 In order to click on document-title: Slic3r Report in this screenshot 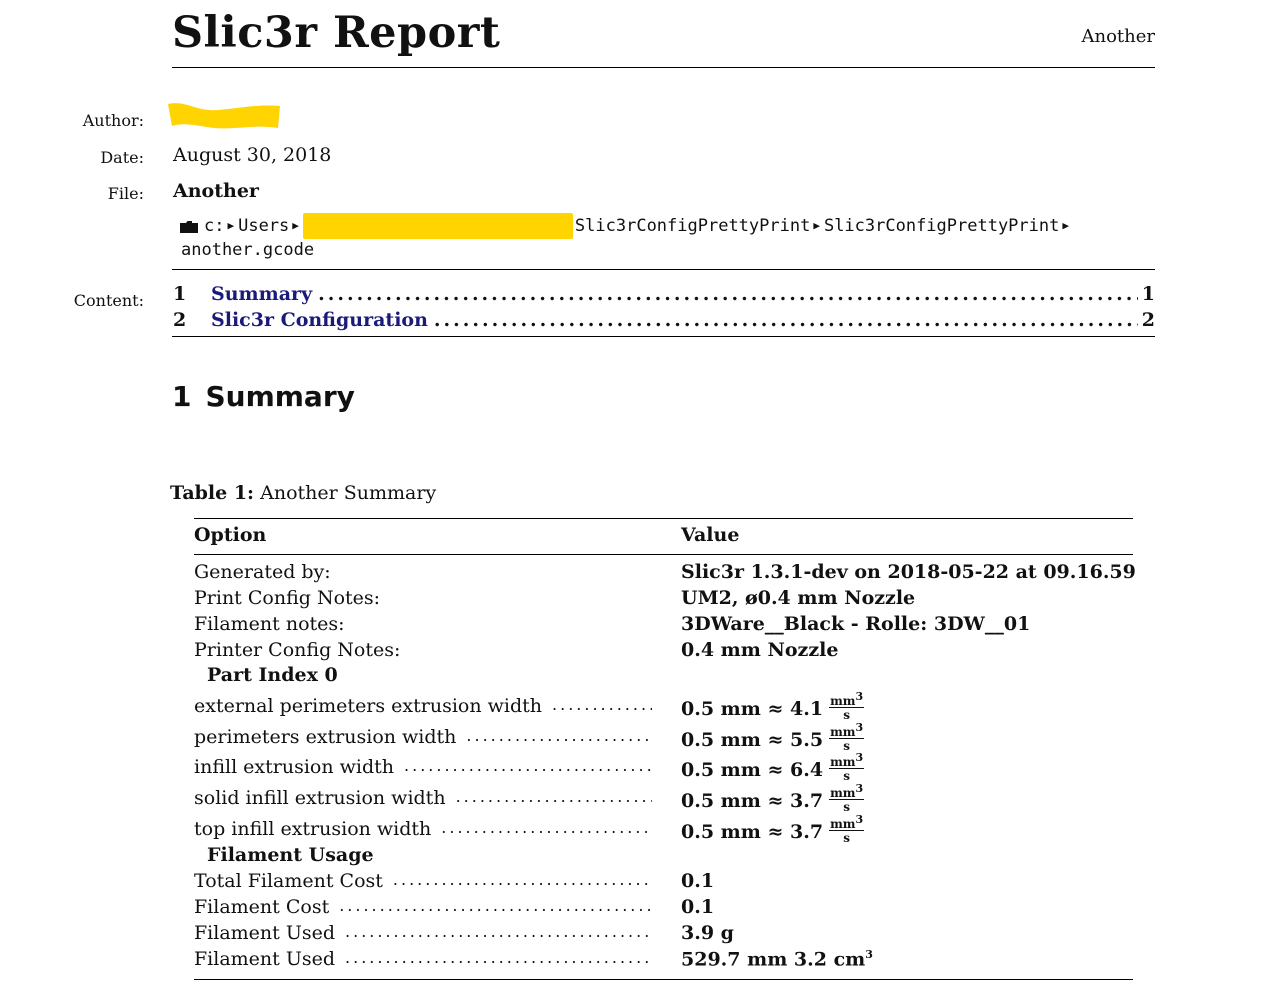, I will do `click(336, 33)`.